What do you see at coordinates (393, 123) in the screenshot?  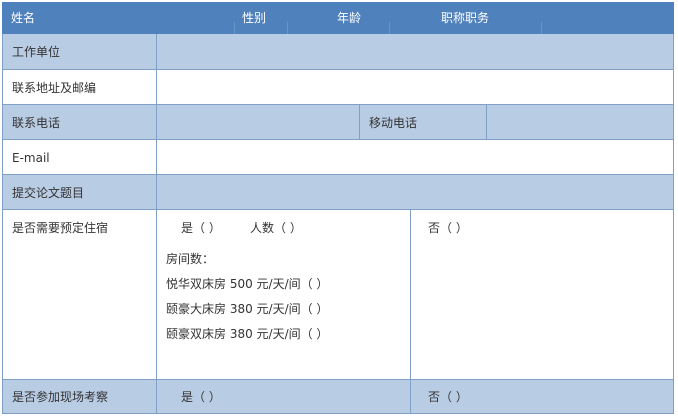 I see `mobile-label: 移动电话` at bounding box center [393, 123].